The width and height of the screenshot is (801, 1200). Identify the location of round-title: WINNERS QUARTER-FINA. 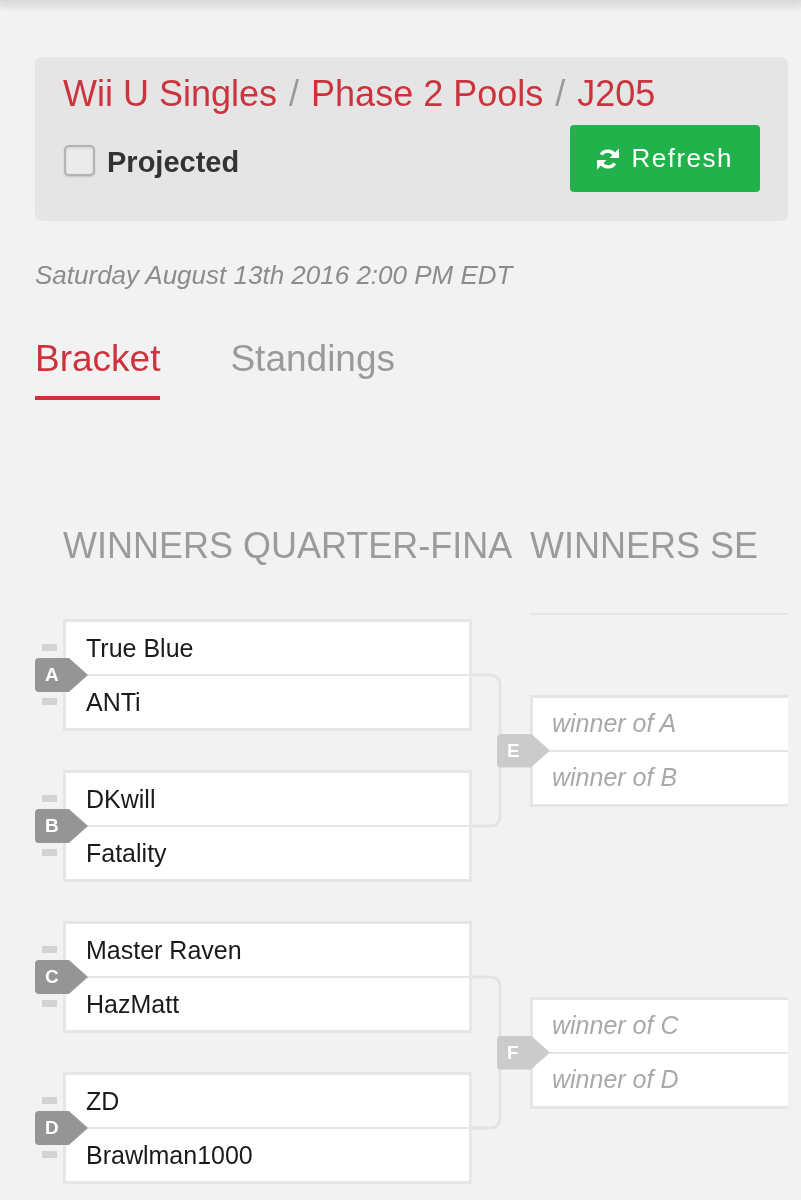
(288, 545).